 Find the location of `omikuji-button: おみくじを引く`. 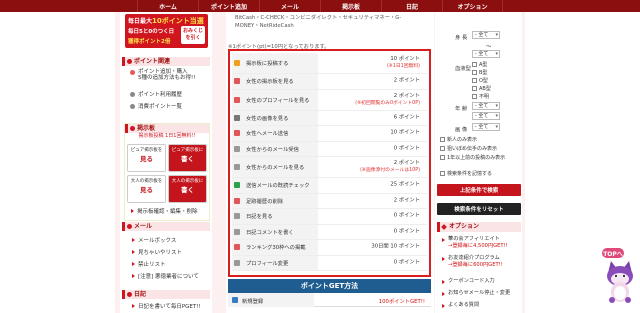

omikuji-button: おみくじを引く is located at coordinates (193, 35).